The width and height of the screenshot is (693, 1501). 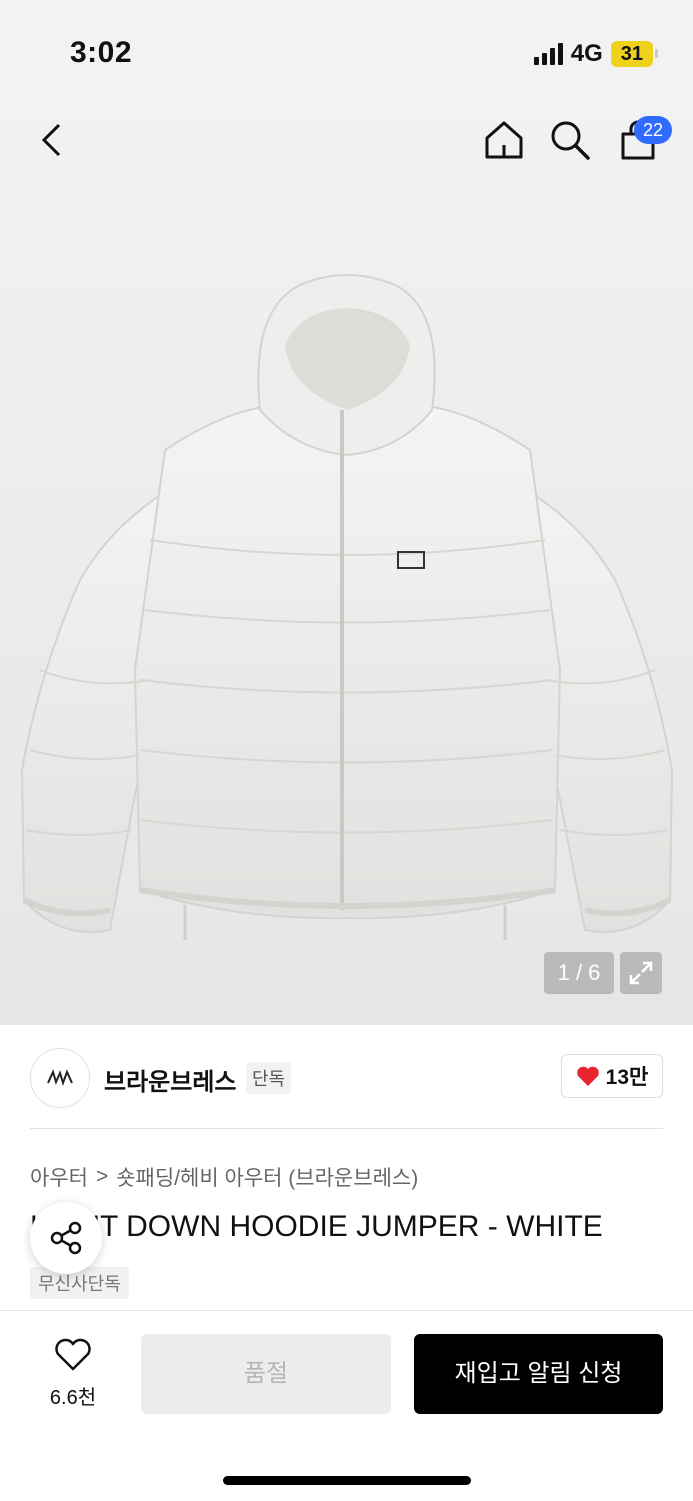 I want to click on signal-icon, so click(x=548, y=54).